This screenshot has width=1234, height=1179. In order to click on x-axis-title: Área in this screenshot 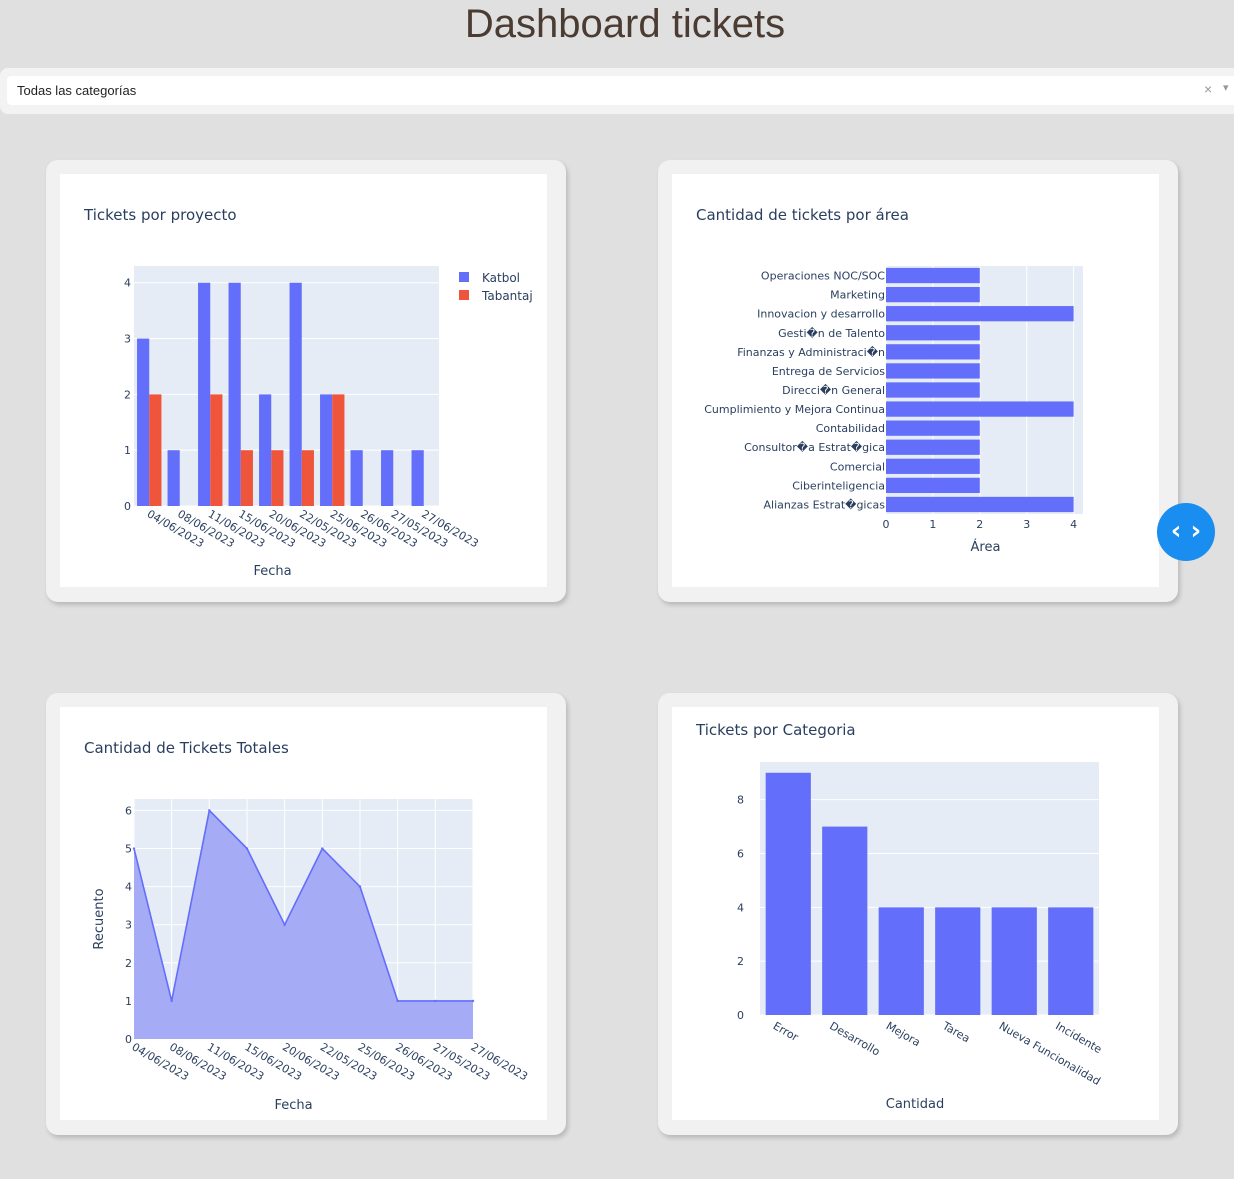, I will do `click(986, 547)`.